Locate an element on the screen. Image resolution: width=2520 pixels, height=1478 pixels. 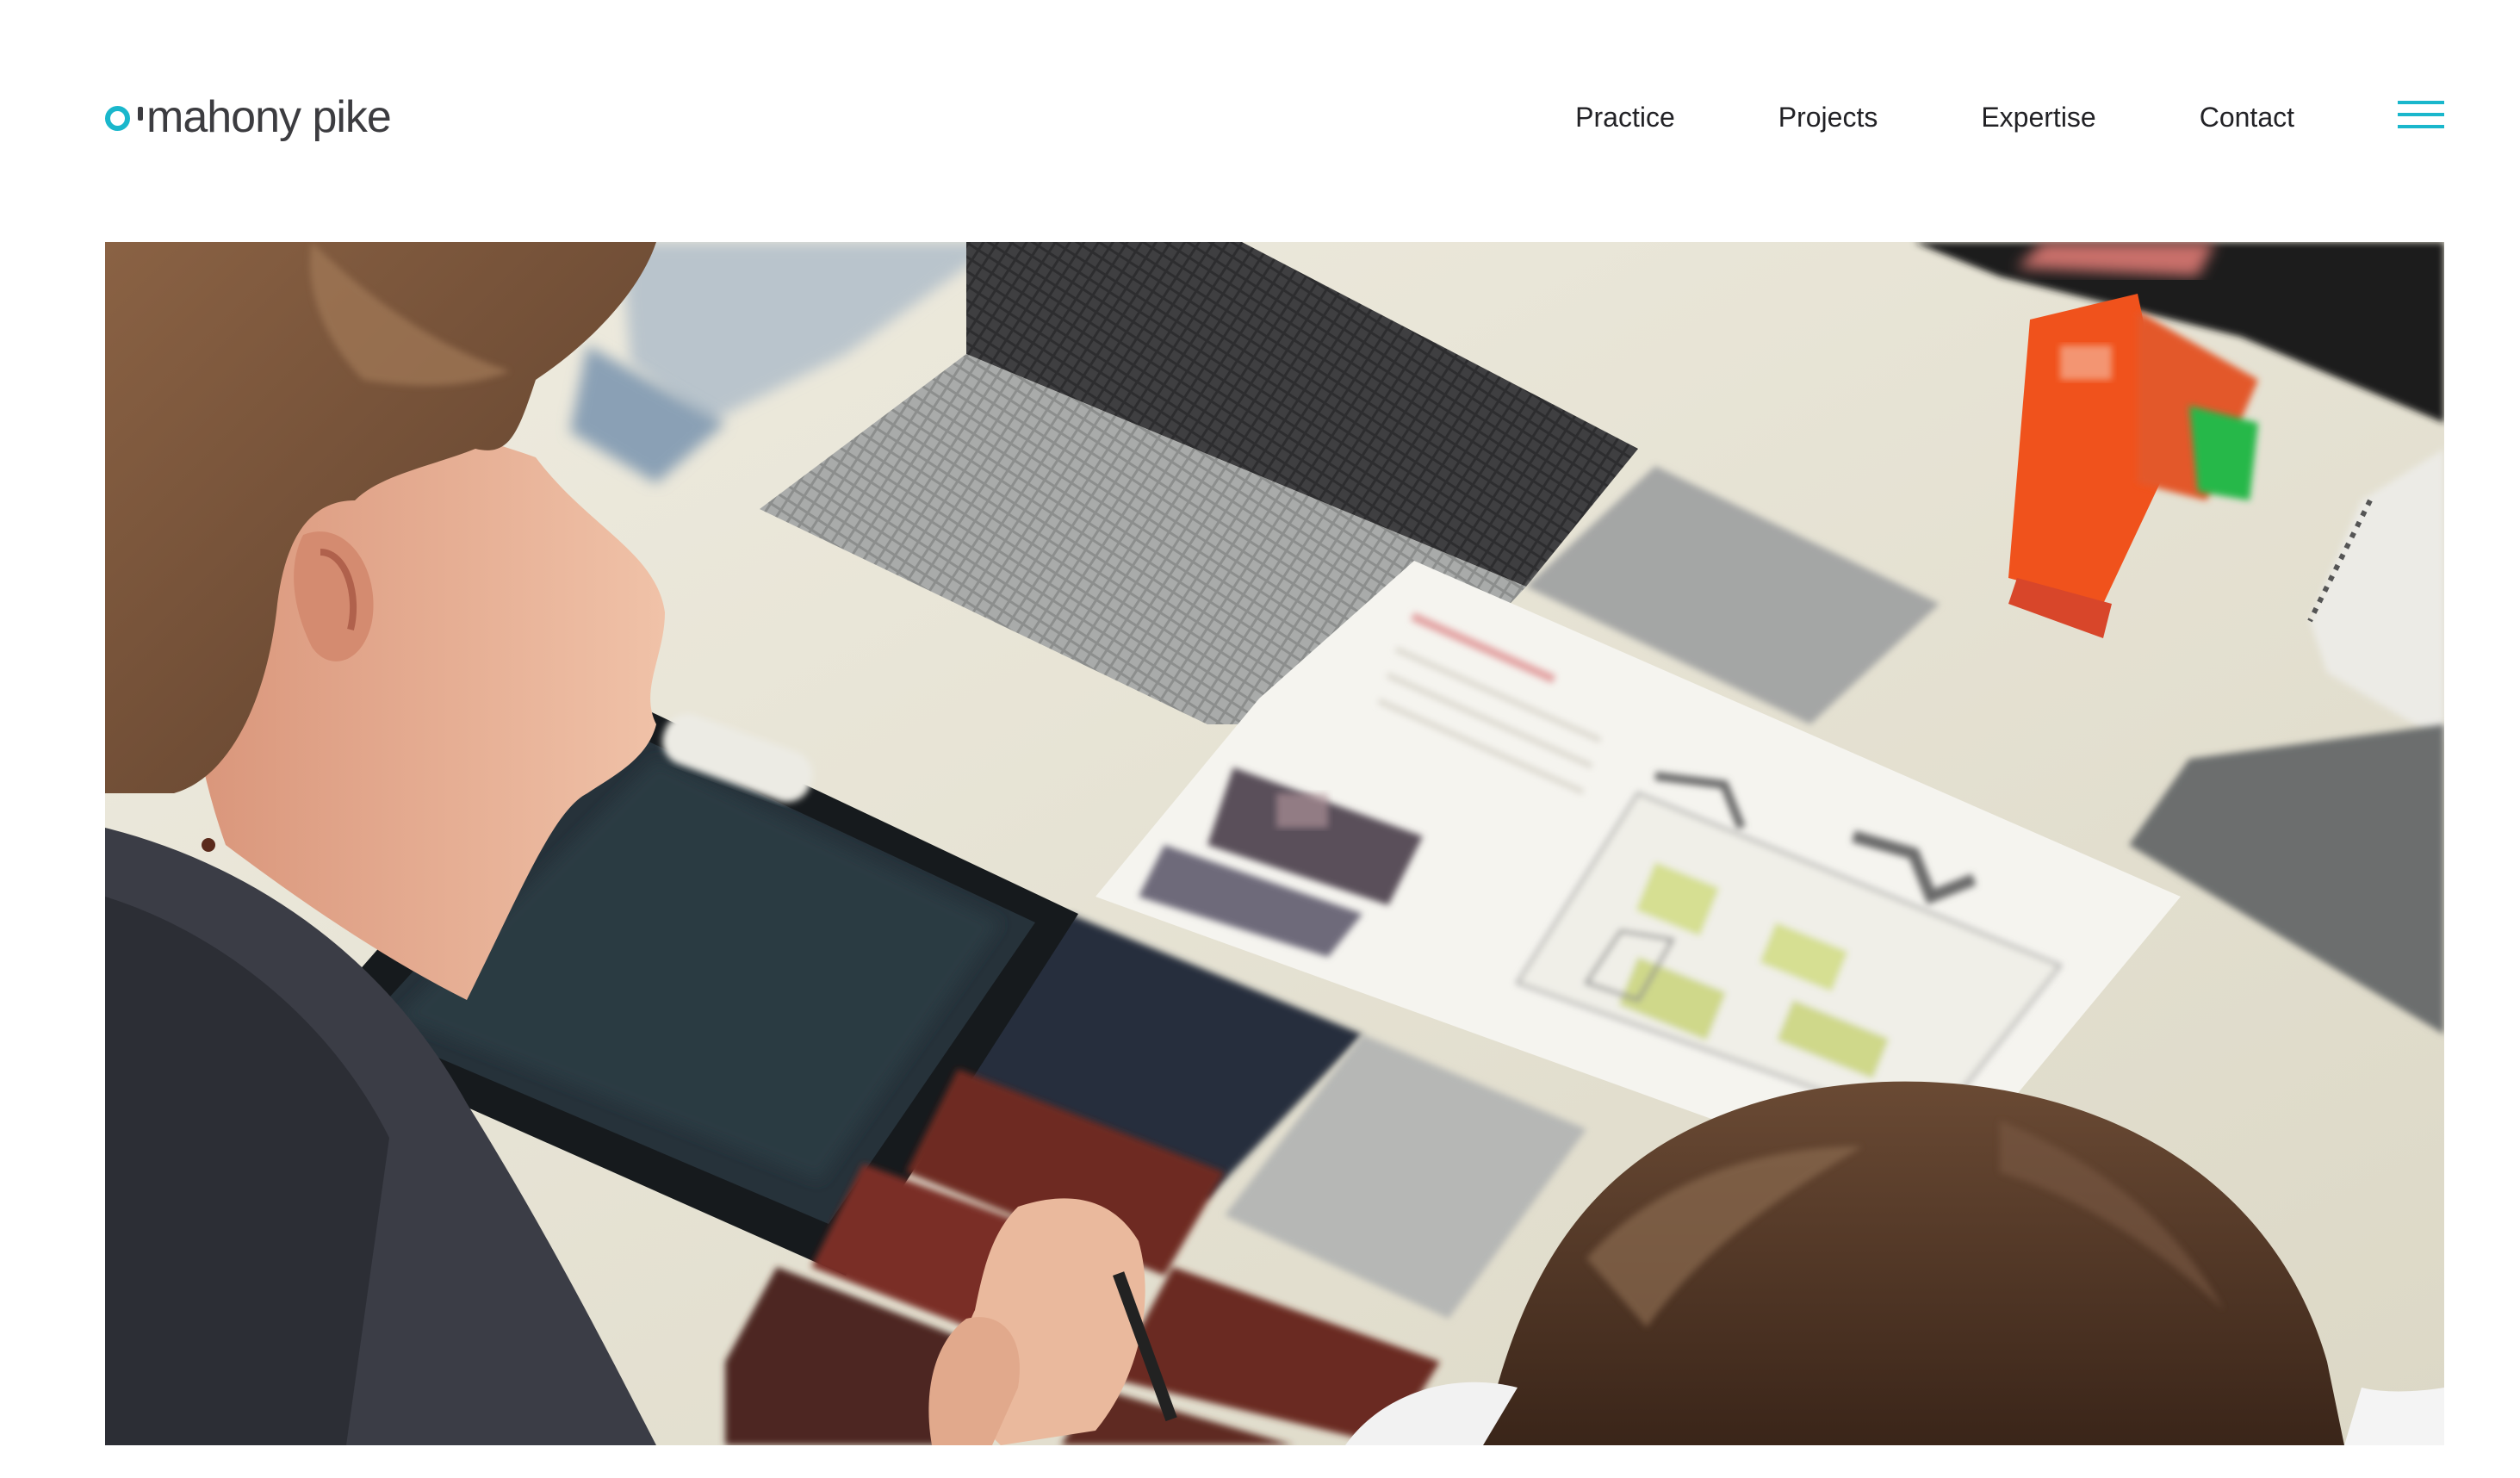
brand-logo: mahony pike is located at coordinates (249, 117).